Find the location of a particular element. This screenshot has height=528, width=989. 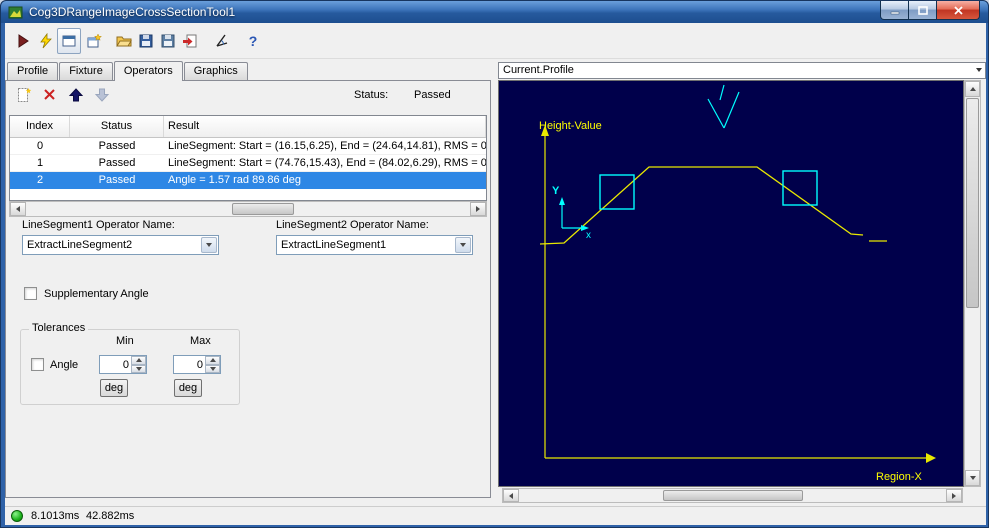

maximize-icon is located at coordinates (922, 10).